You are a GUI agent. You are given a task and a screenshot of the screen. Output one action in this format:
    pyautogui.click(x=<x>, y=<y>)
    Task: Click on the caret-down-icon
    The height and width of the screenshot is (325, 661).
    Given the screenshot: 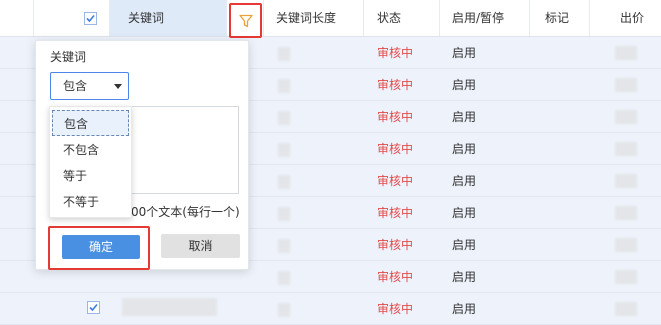 What is the action you would take?
    pyautogui.click(x=118, y=86)
    